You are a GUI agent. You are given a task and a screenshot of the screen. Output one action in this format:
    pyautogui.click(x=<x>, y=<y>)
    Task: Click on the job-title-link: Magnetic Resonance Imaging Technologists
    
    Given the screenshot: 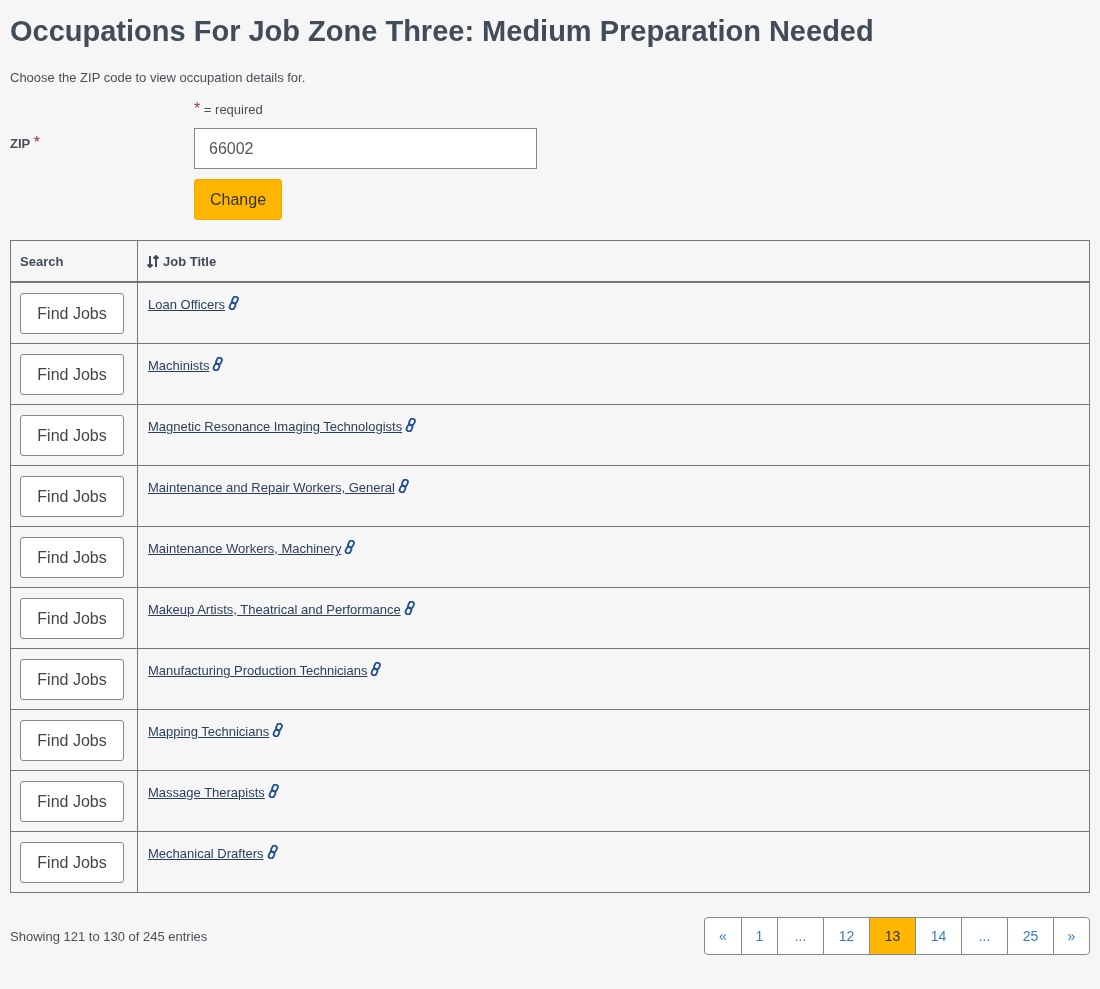 What is the action you would take?
    pyautogui.click(x=275, y=426)
    